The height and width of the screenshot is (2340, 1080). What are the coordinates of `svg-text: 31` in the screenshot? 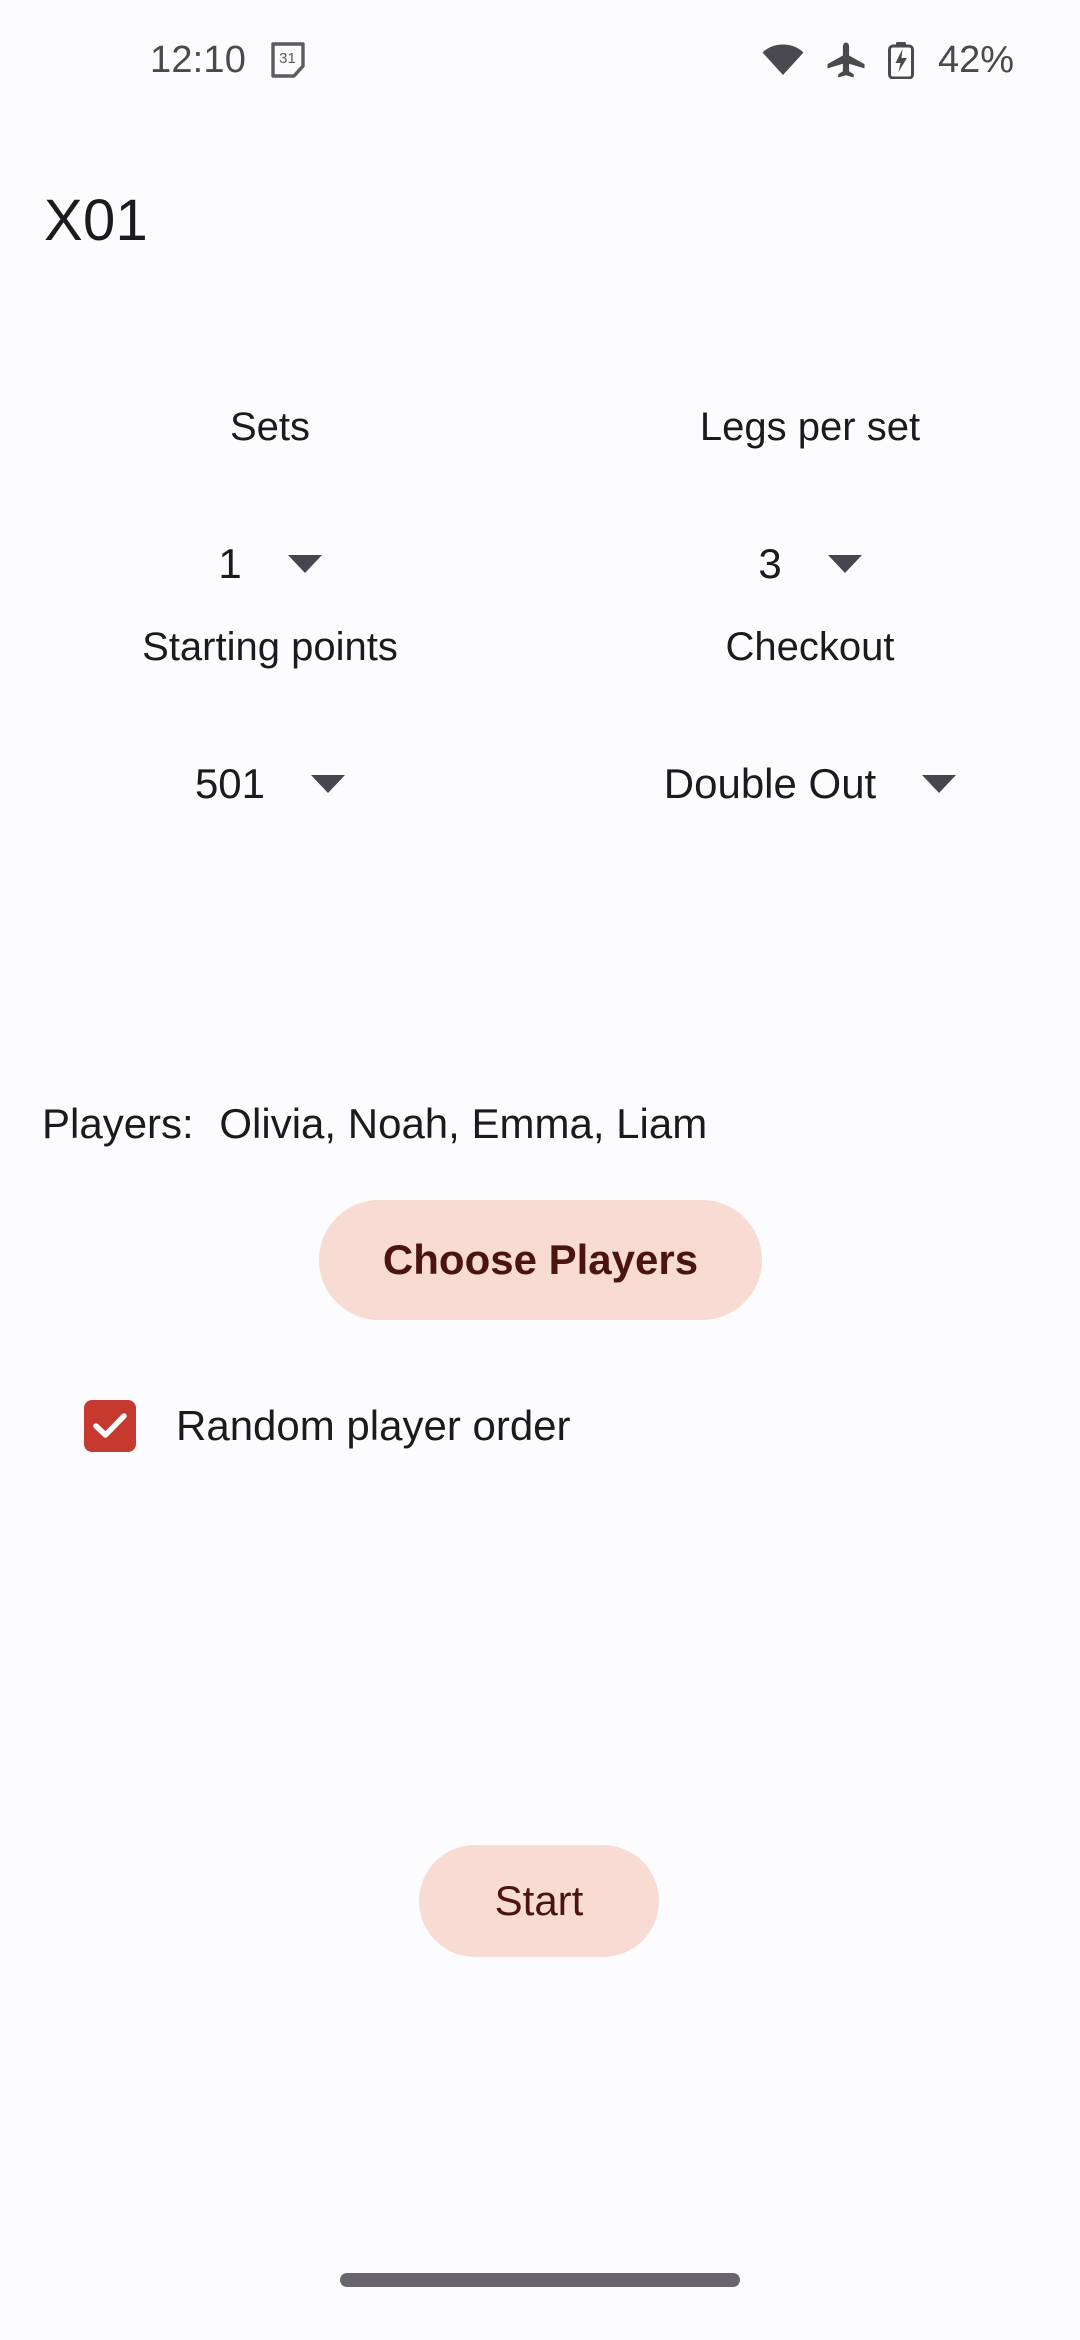 It's located at (287, 58).